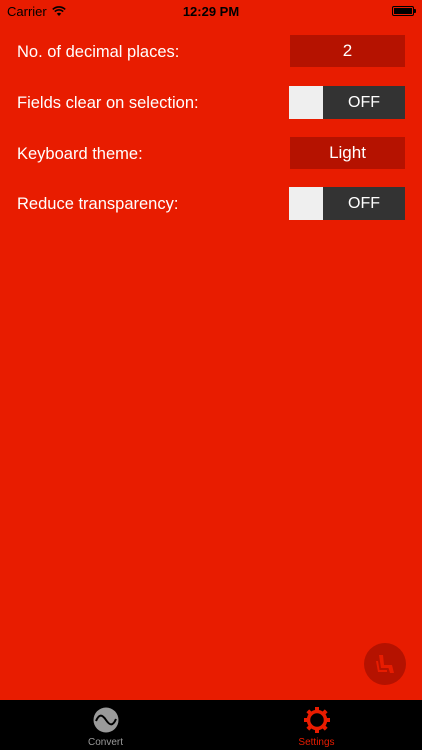 This screenshot has height=750, width=422. Describe the element at coordinates (347, 153) in the screenshot. I see `keyboard-theme-value: Light` at that location.